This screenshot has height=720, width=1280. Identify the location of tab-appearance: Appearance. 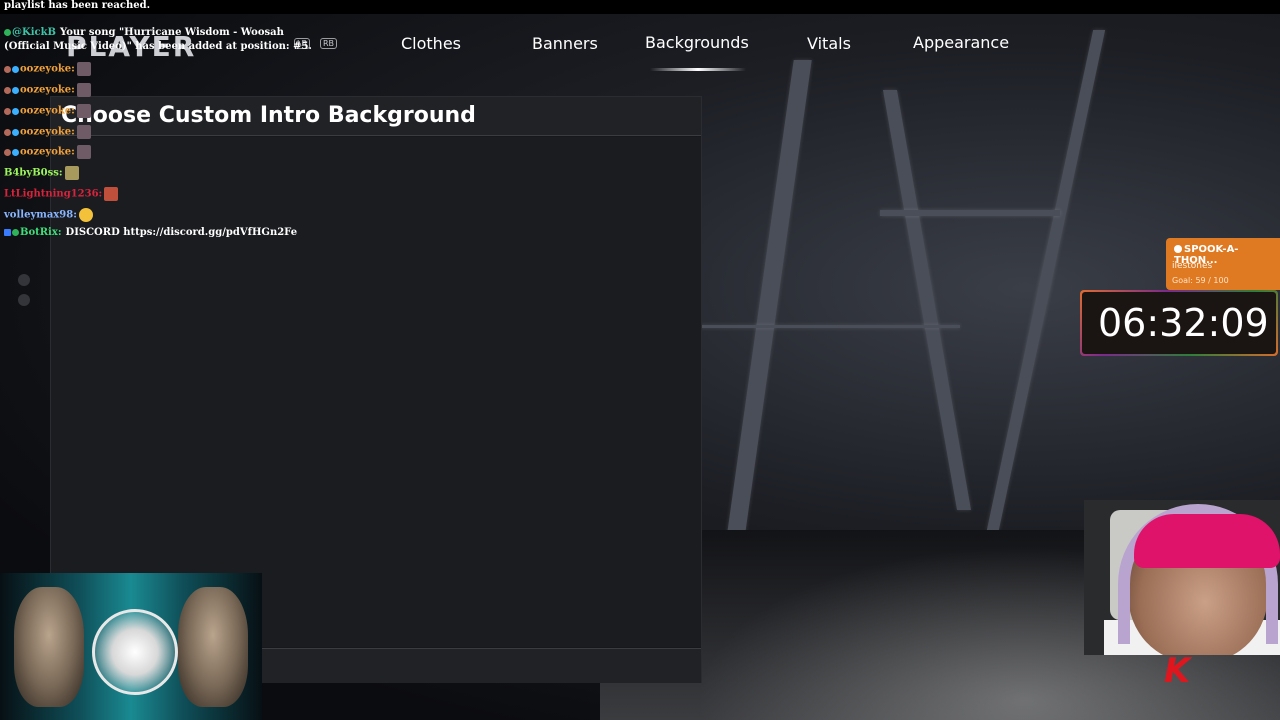
(961, 42).